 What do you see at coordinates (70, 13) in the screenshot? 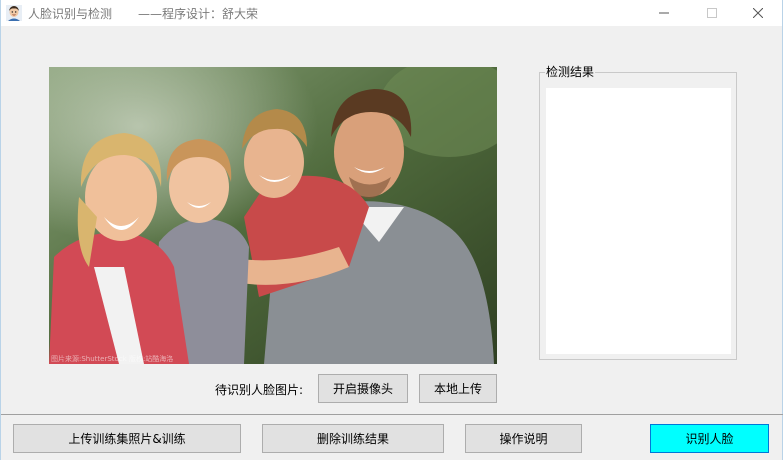
I see `window-title: 人脸识别与检测` at bounding box center [70, 13].